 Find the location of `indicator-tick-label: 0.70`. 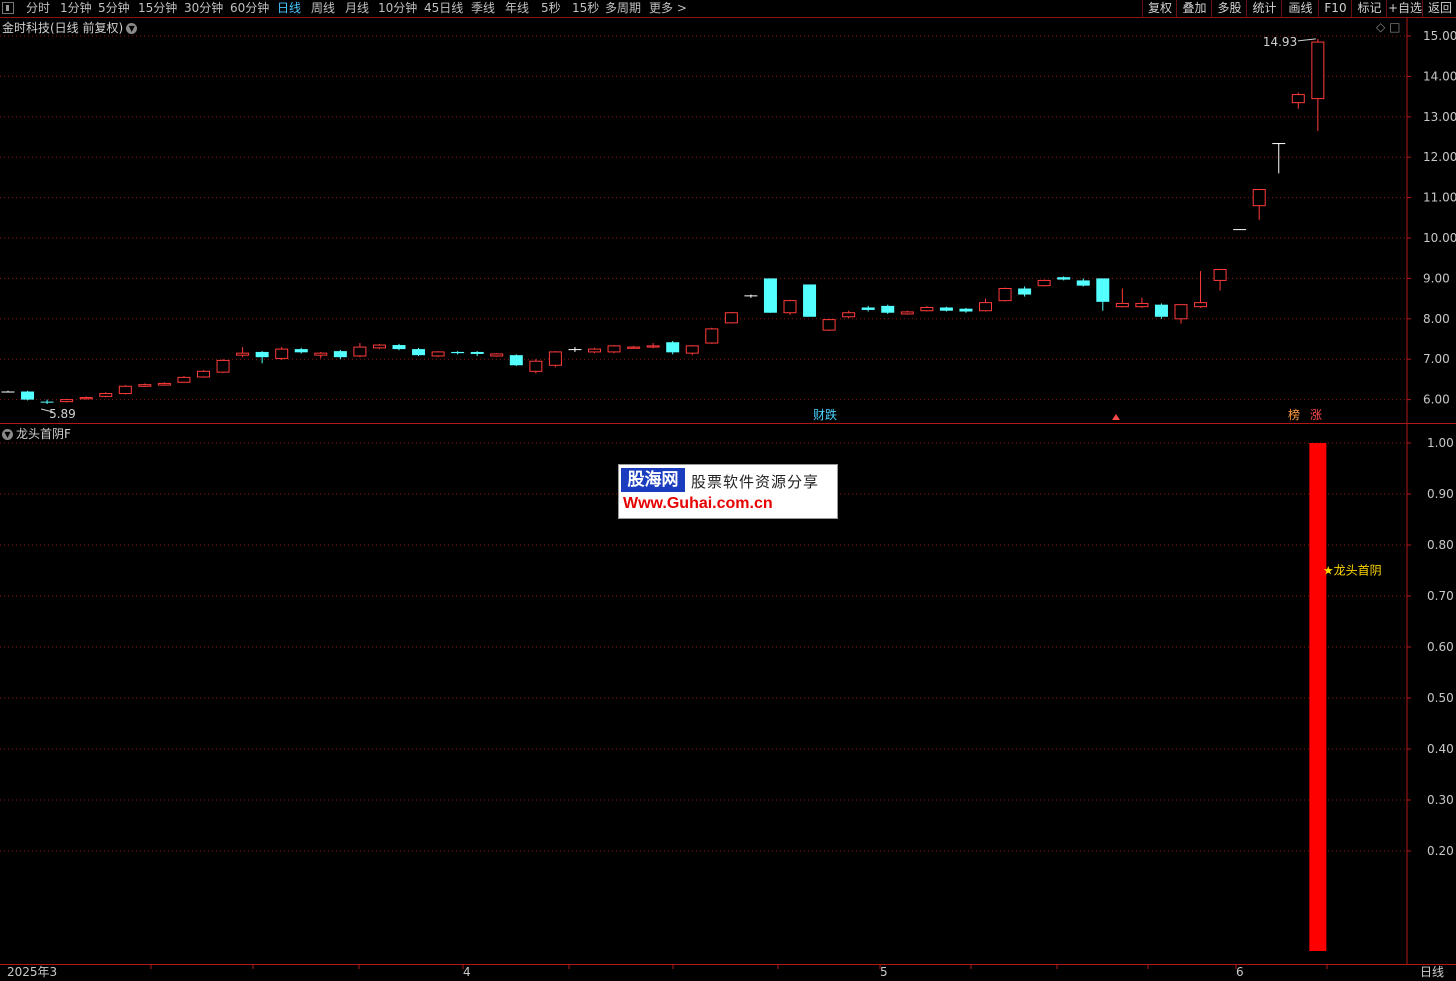

indicator-tick-label: 0.70 is located at coordinates (1440, 596).